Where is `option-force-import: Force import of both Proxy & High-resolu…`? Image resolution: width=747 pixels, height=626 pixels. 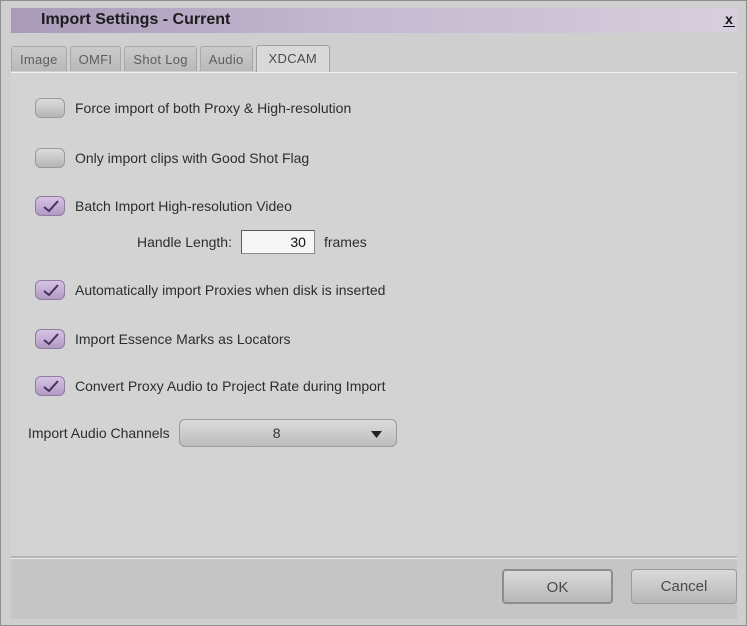 option-force-import: Force import of both Proxy & High-resolu… is located at coordinates (193, 108).